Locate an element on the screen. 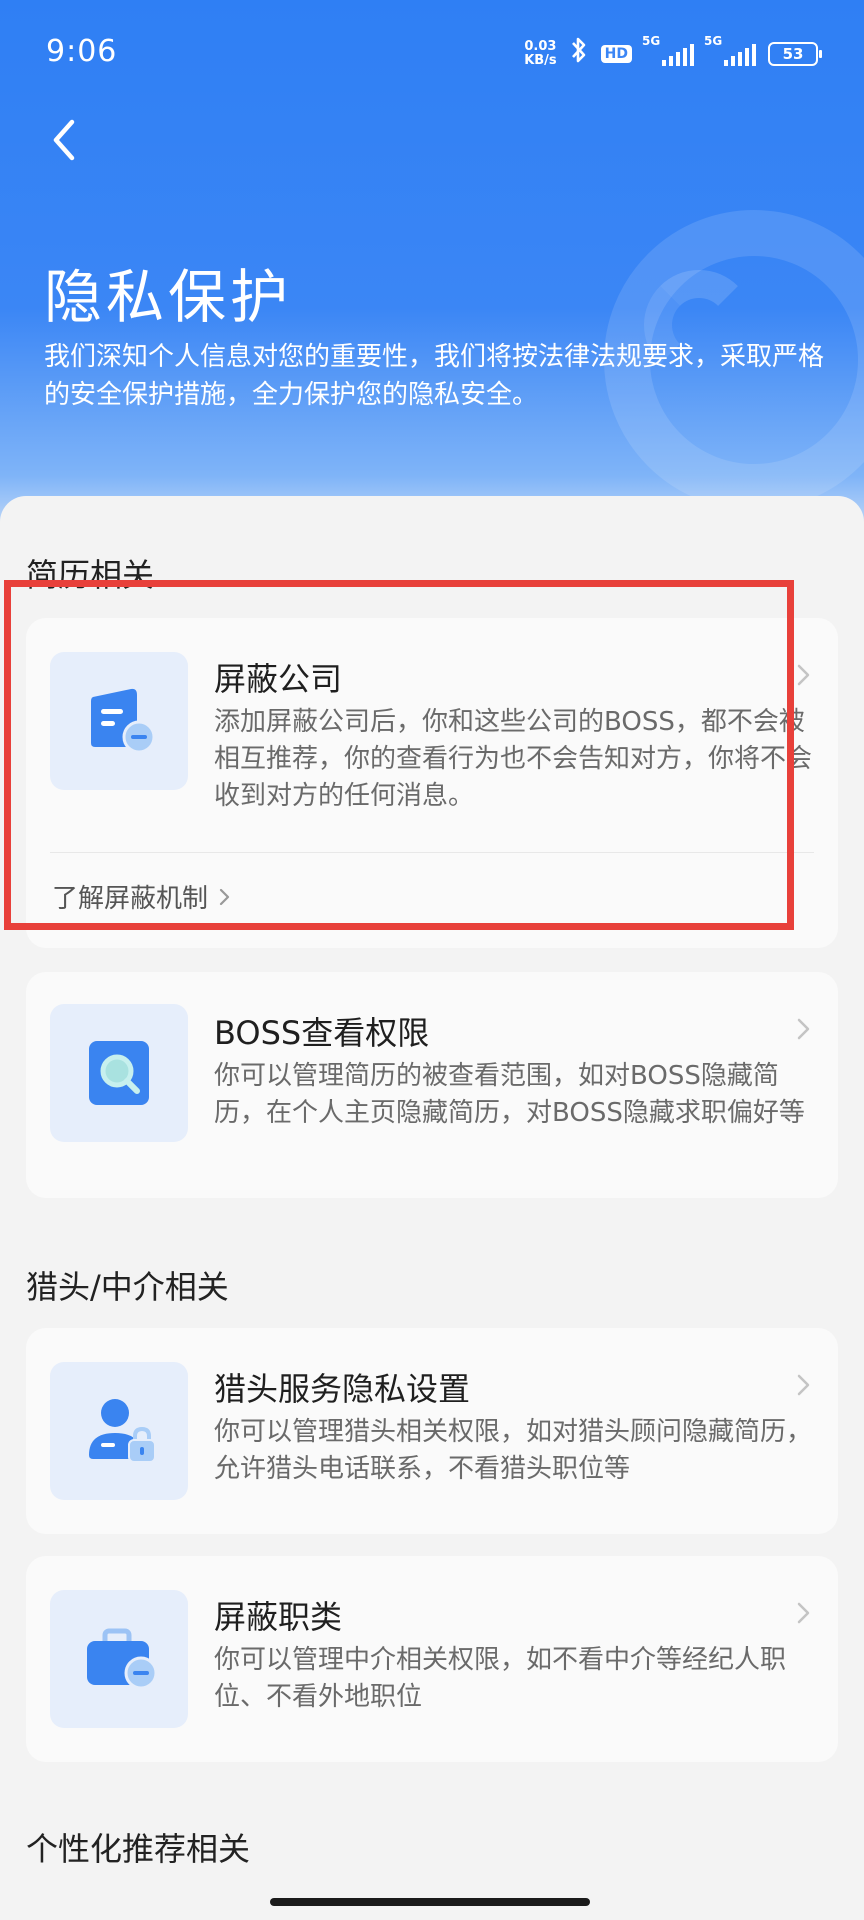 This screenshot has height=1920, width=864. block-job-icon is located at coordinates (119, 1659).